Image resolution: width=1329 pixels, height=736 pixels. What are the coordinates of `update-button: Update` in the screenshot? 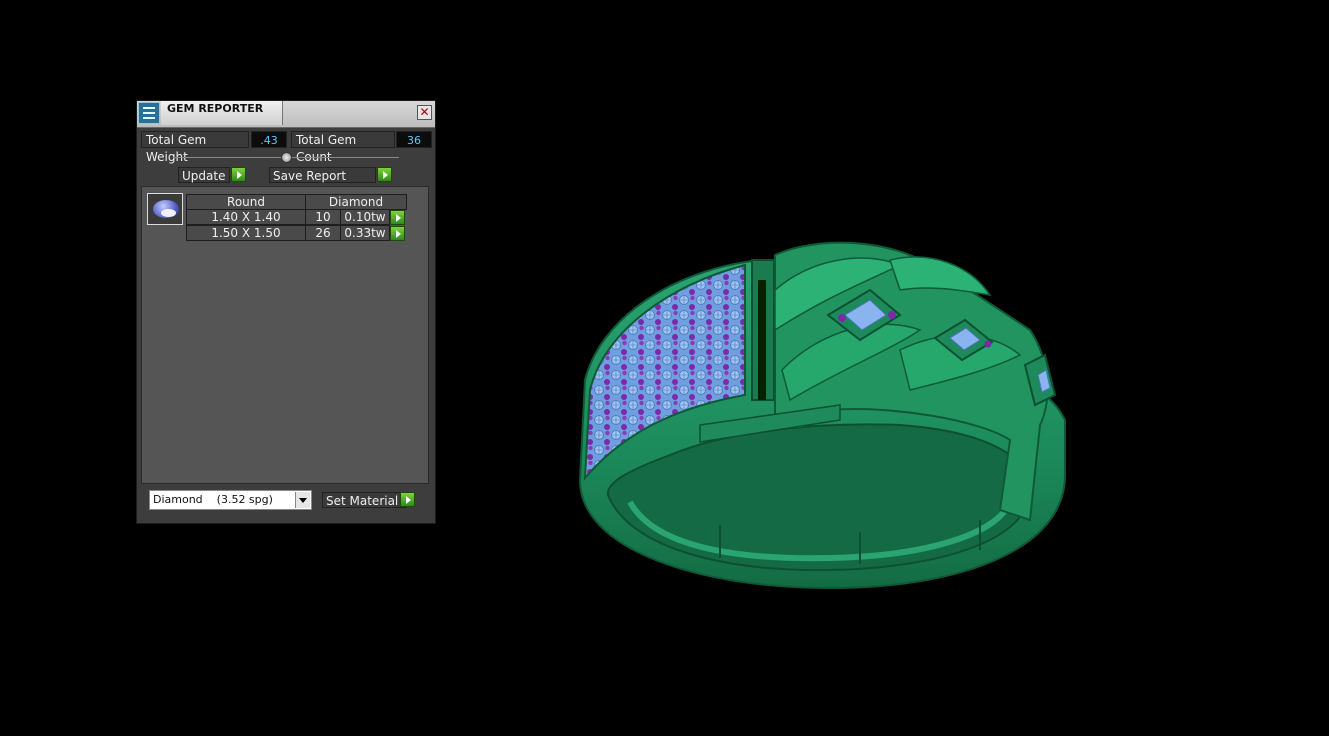 It's located at (204, 175).